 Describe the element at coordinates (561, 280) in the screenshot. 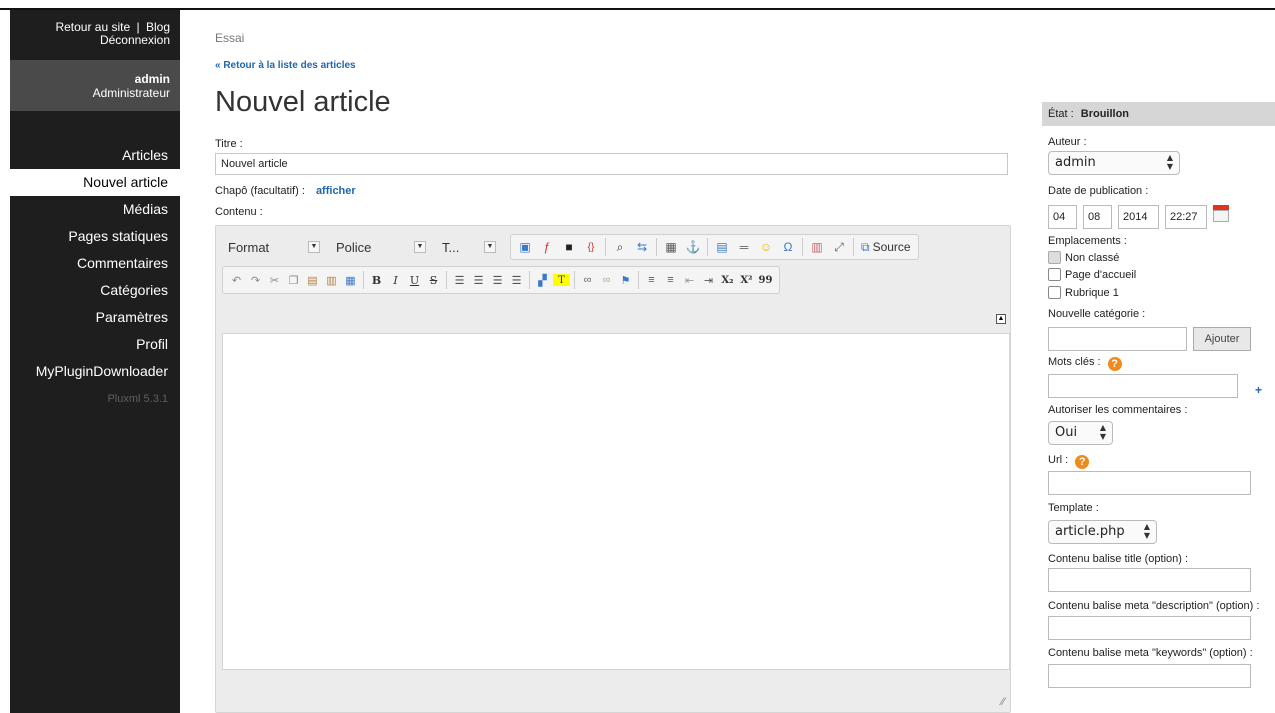

I see `bg-color-icon: T` at that location.